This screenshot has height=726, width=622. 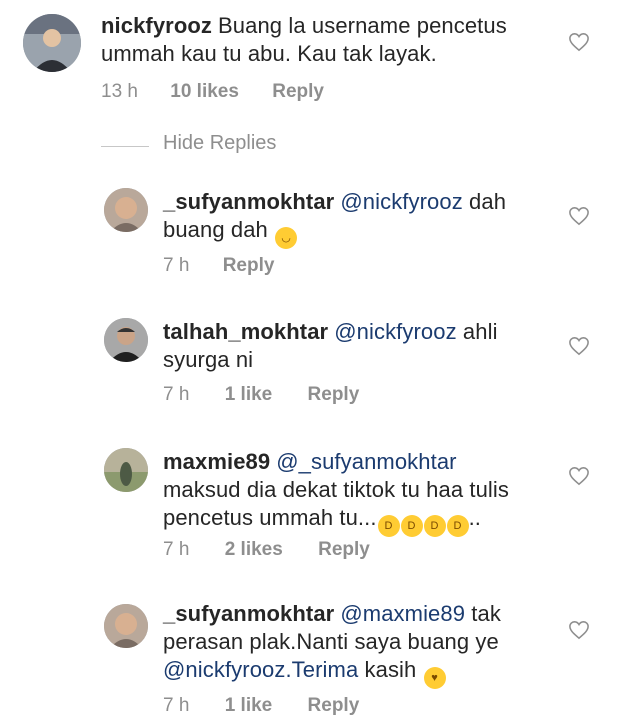 I want to click on comment-text: ummah kau tu abu. Kau tak layak., so click(x=269, y=53).